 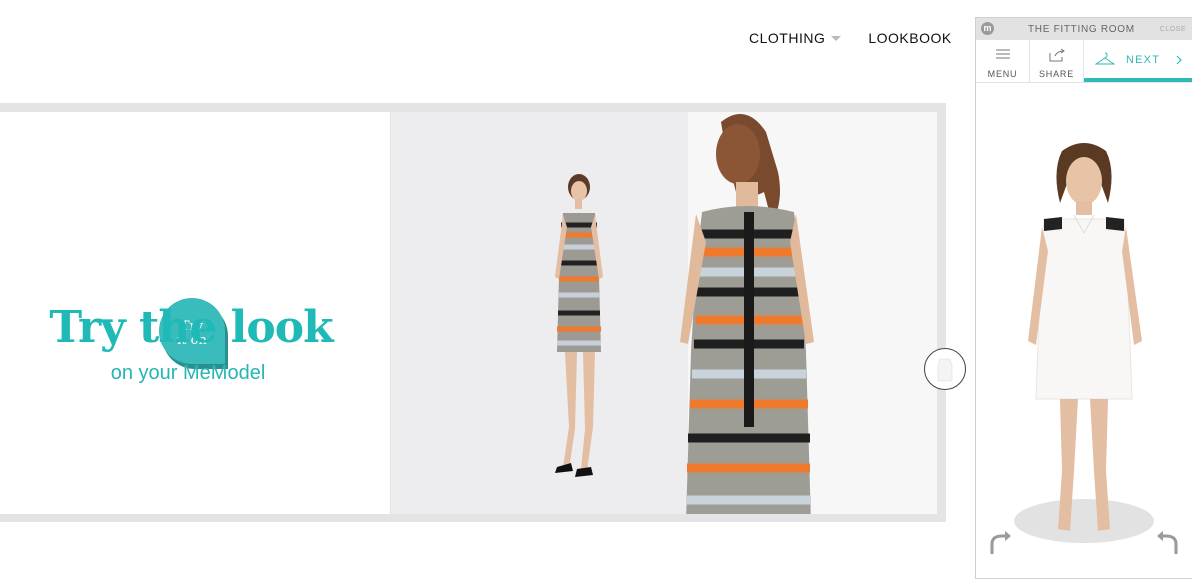 I want to click on model-back-image, so click(x=747, y=314).